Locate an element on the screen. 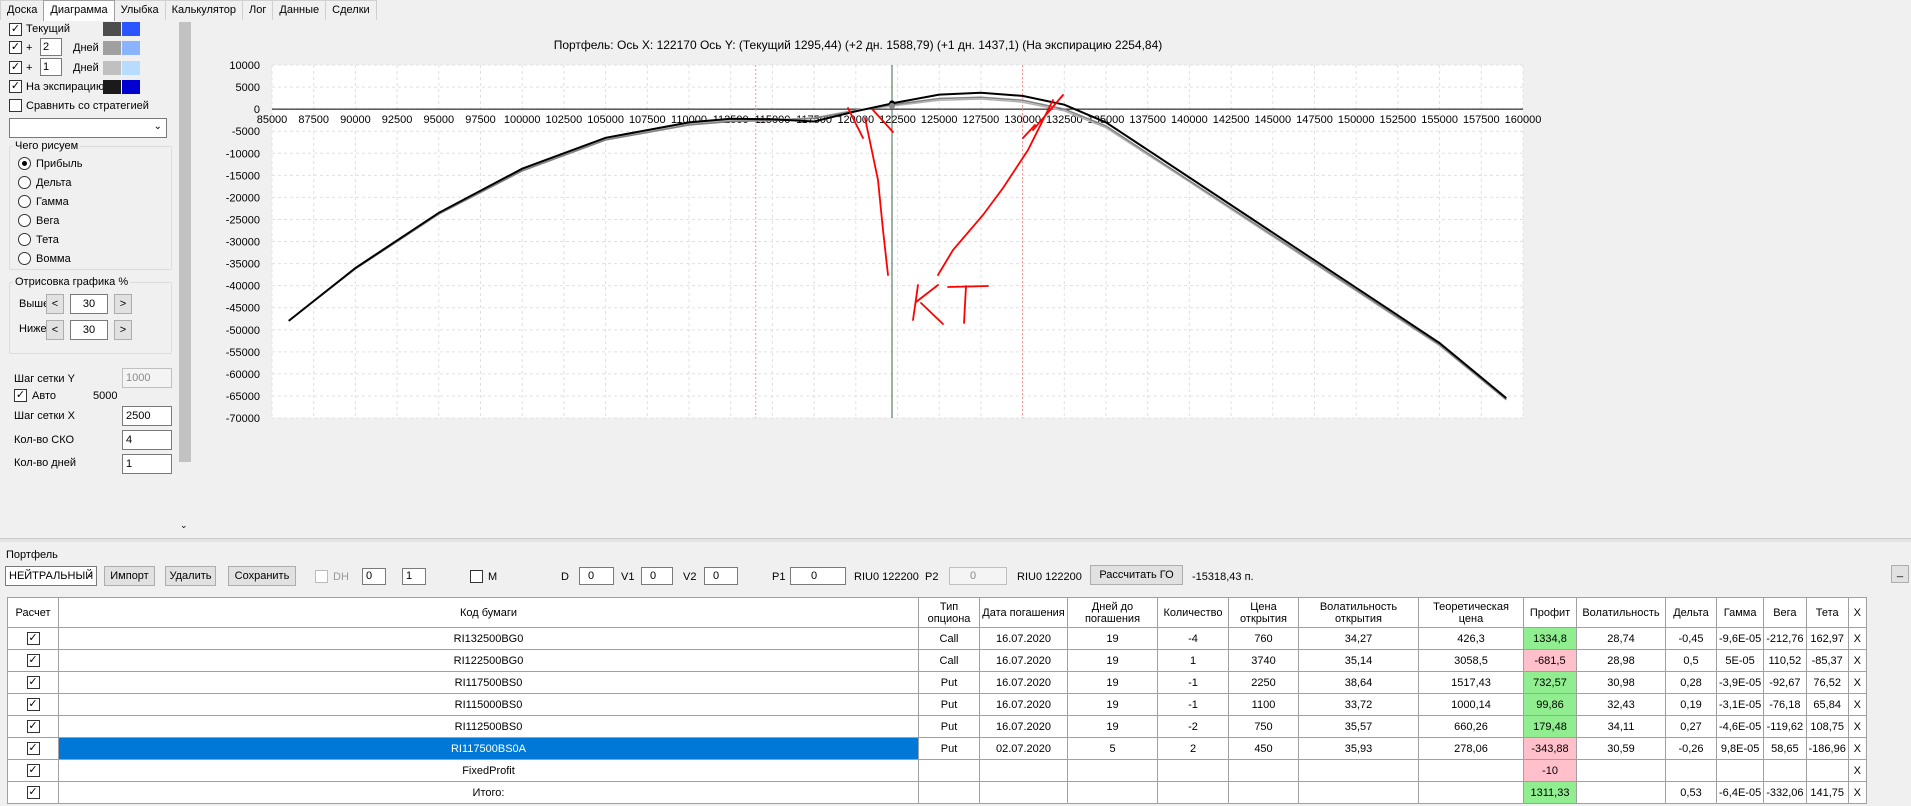 The image size is (1911, 806). d2-color-swatch is located at coordinates (112, 48).